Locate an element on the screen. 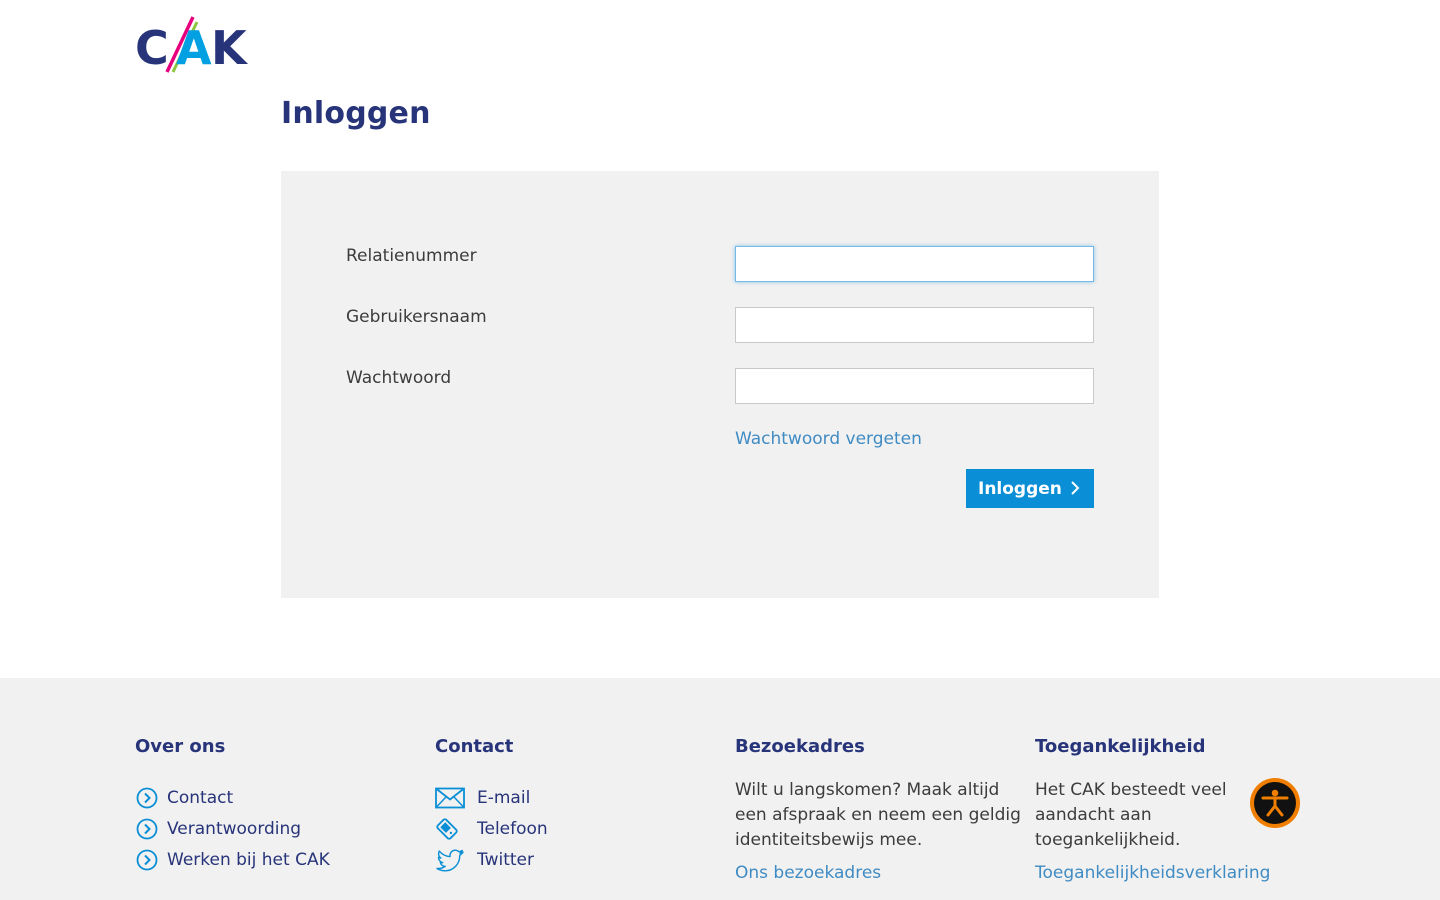  envelope-icon is located at coordinates (450, 798).